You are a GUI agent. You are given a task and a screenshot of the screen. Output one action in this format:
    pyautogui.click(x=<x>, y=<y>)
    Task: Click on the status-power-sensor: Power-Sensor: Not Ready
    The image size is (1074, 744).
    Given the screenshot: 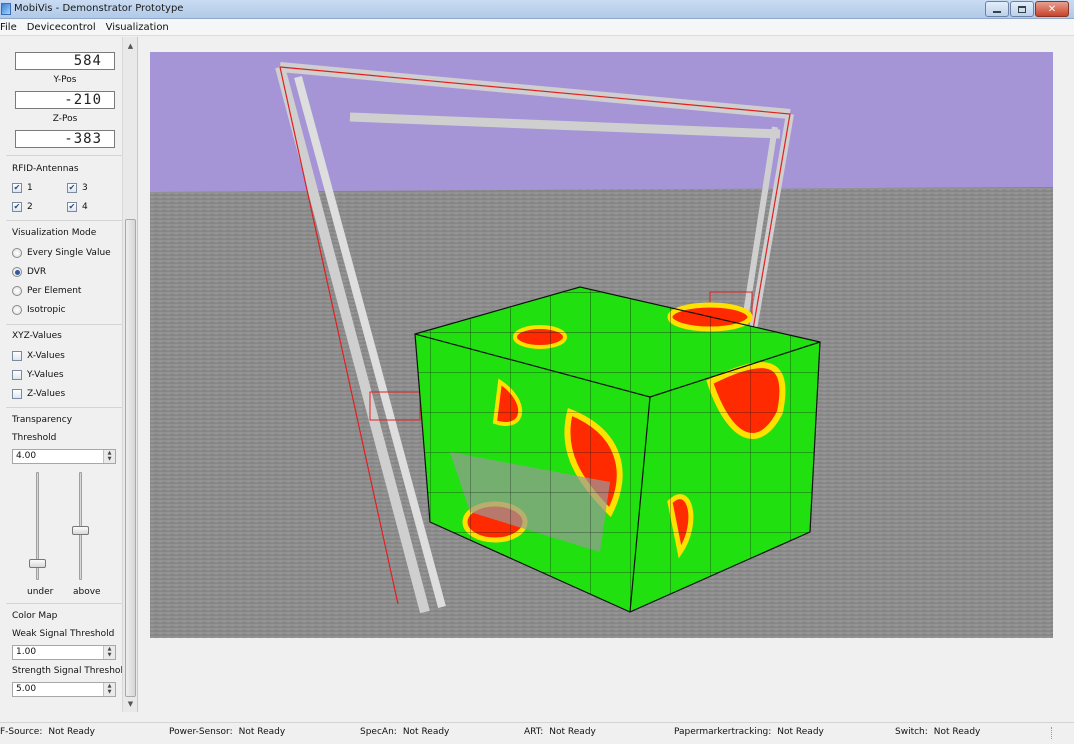 What is the action you would take?
    pyautogui.click(x=227, y=732)
    